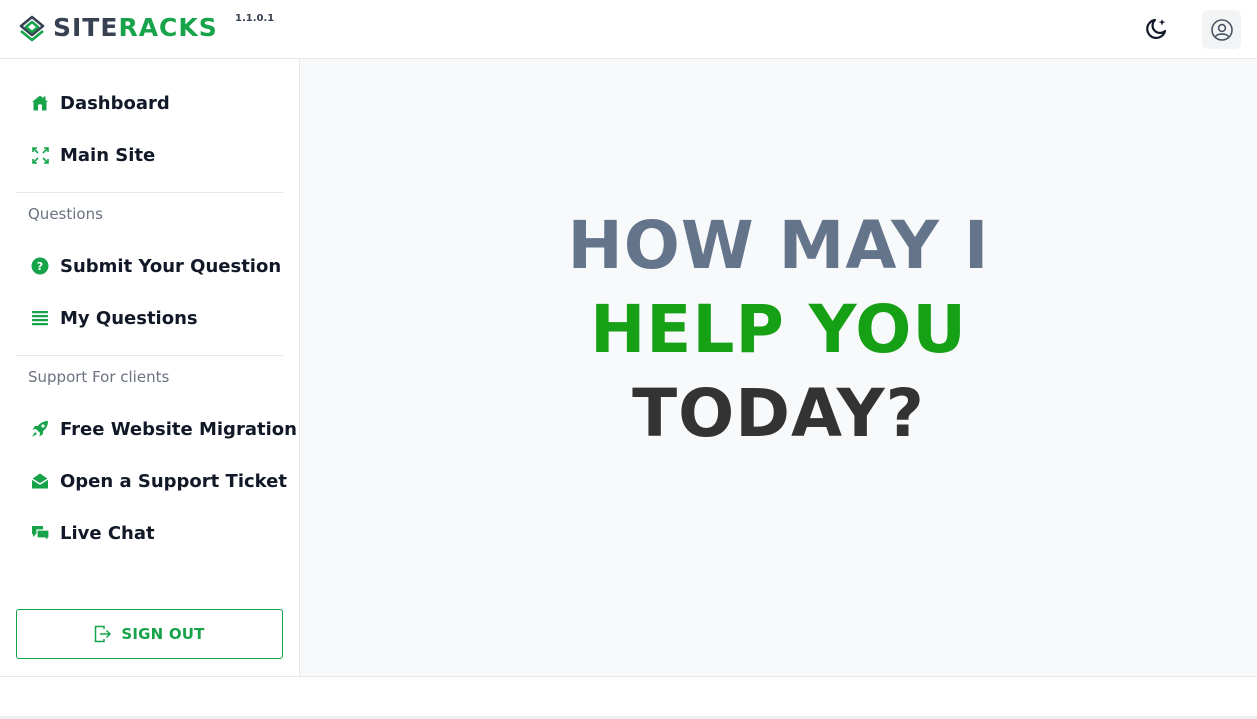 The image size is (1257, 719). Describe the element at coordinates (40, 318) in the screenshot. I see `list-icon` at that location.